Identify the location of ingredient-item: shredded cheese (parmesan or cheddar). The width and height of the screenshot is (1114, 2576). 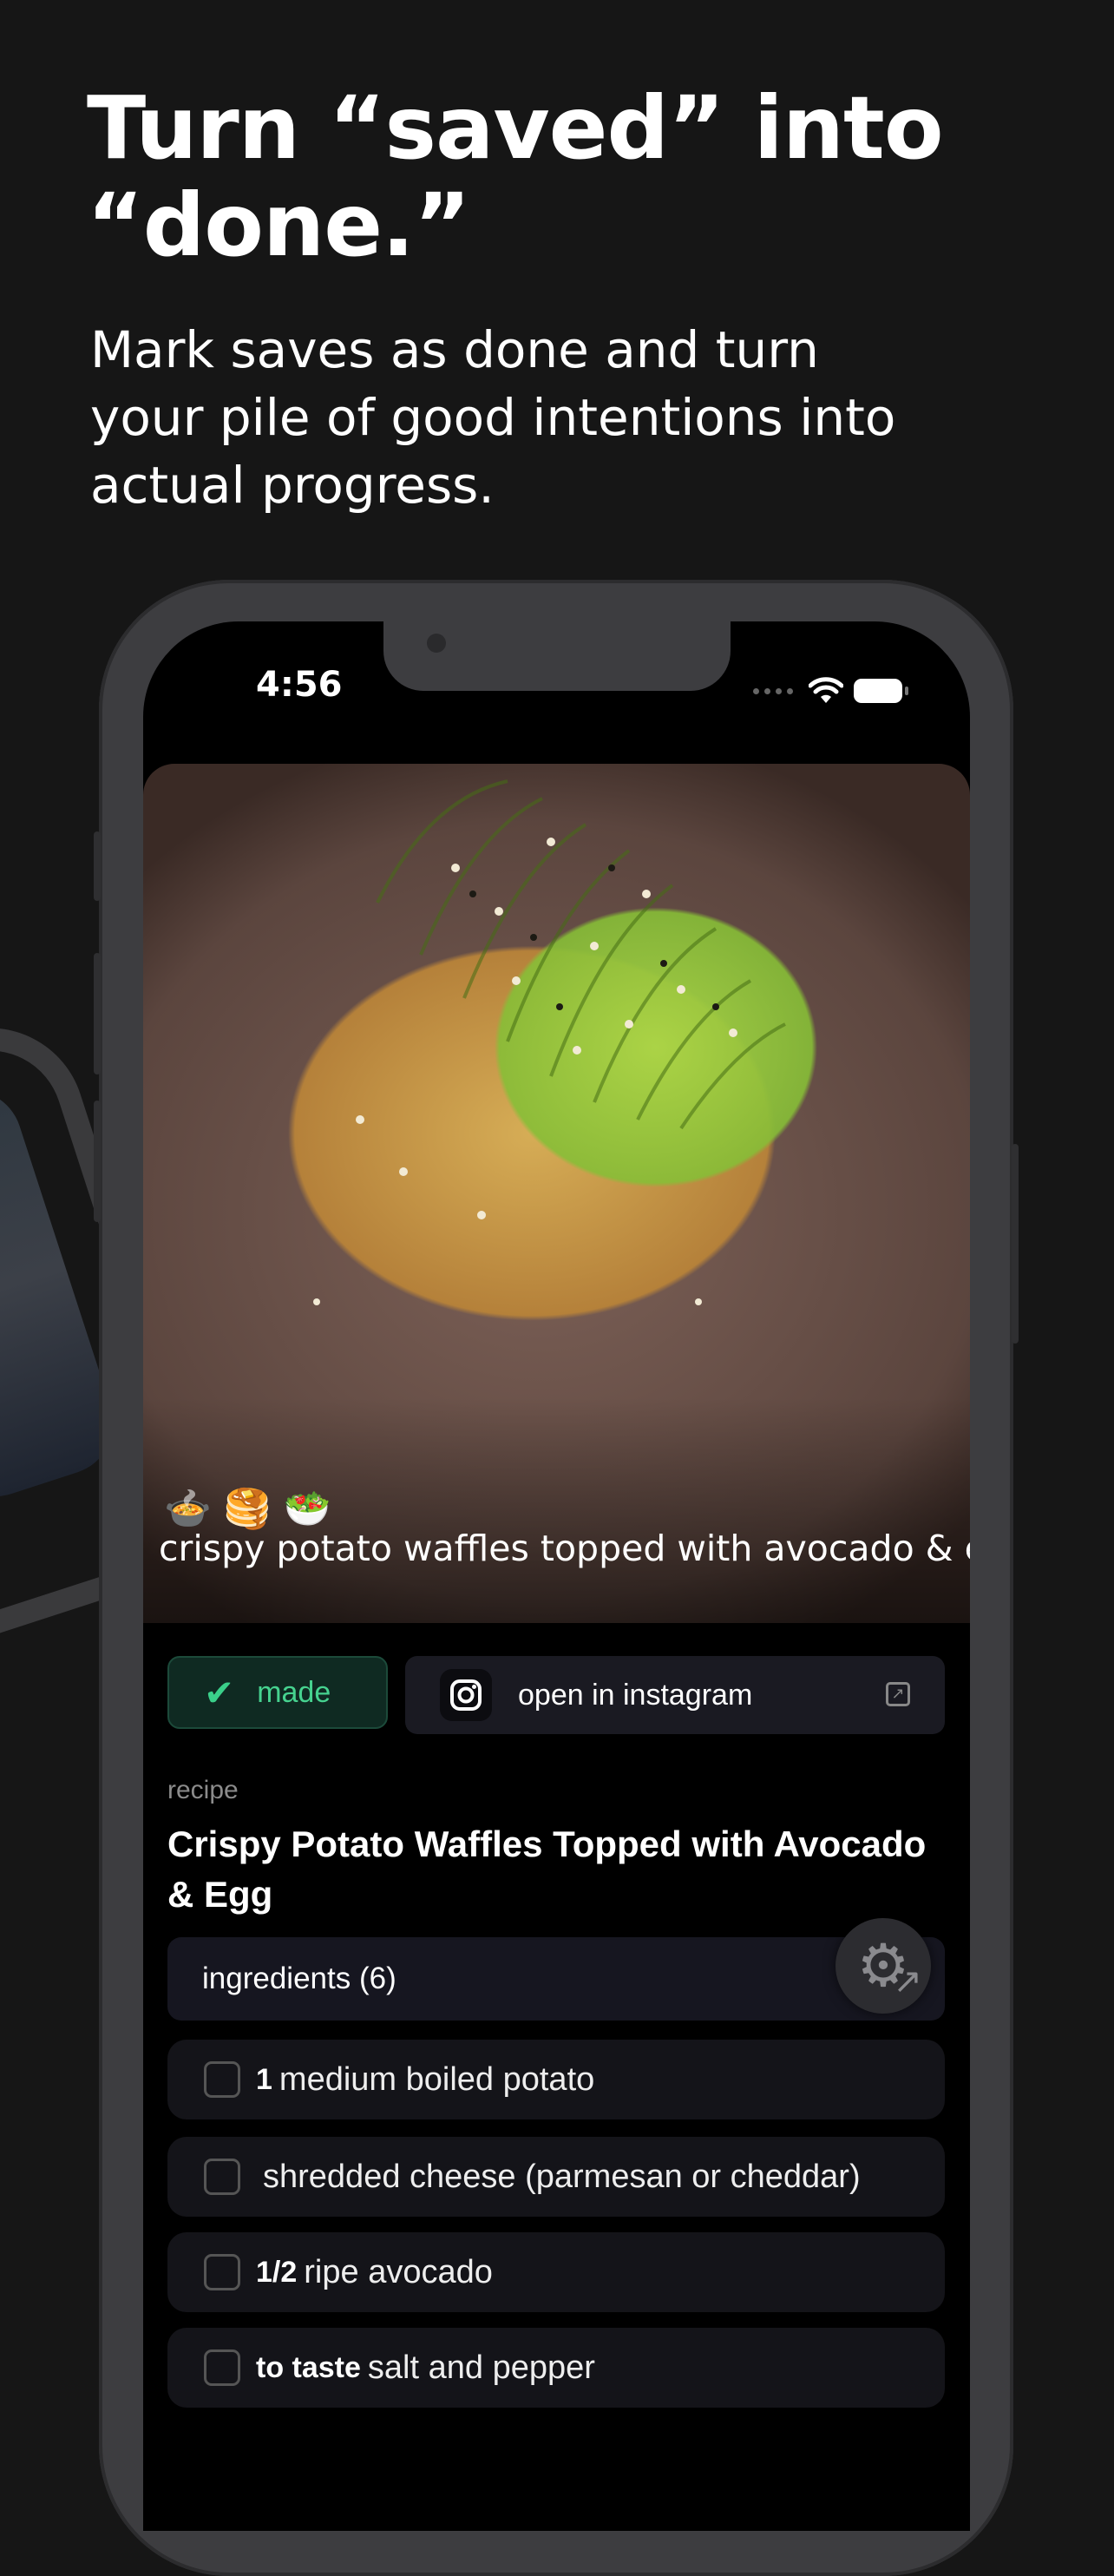
(562, 2176).